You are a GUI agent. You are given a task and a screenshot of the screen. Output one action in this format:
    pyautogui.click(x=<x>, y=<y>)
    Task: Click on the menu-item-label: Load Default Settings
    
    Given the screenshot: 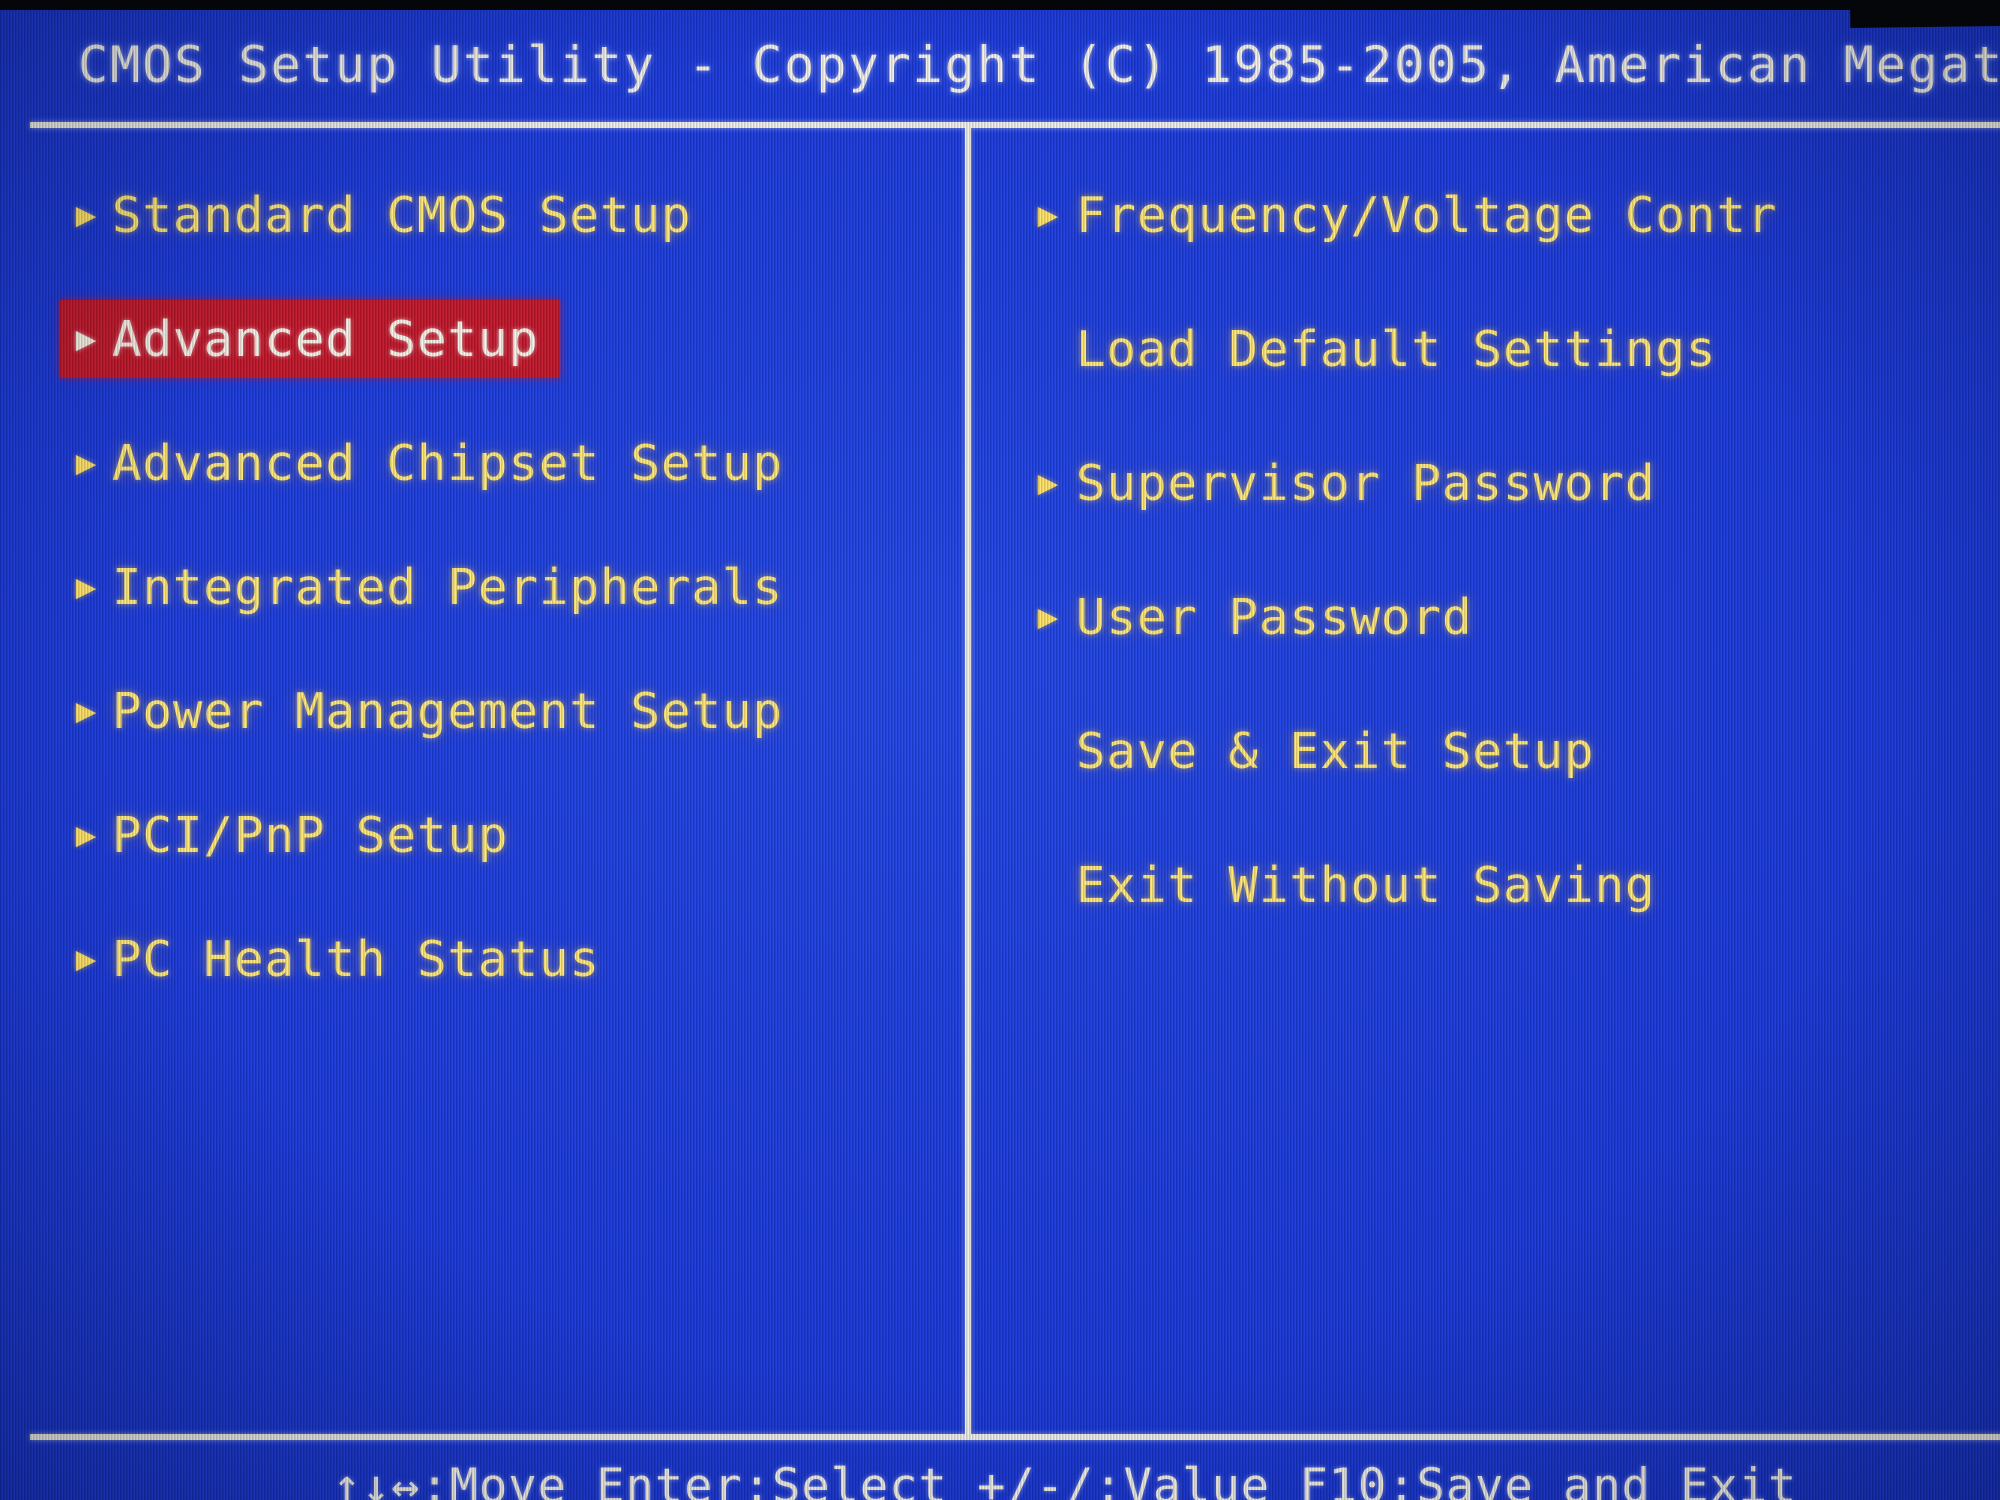 What is the action you would take?
    pyautogui.click(x=1396, y=349)
    